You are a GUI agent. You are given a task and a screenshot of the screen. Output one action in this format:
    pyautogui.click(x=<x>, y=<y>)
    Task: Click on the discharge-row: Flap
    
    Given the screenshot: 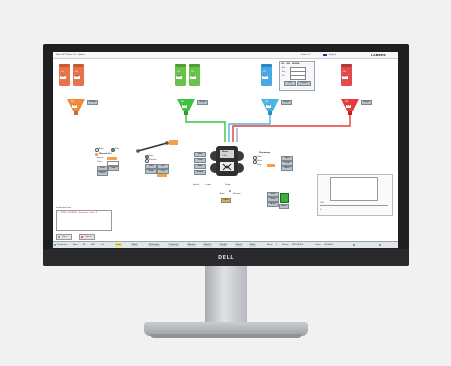 What is the action you would take?
    pyautogui.click(x=259, y=165)
    